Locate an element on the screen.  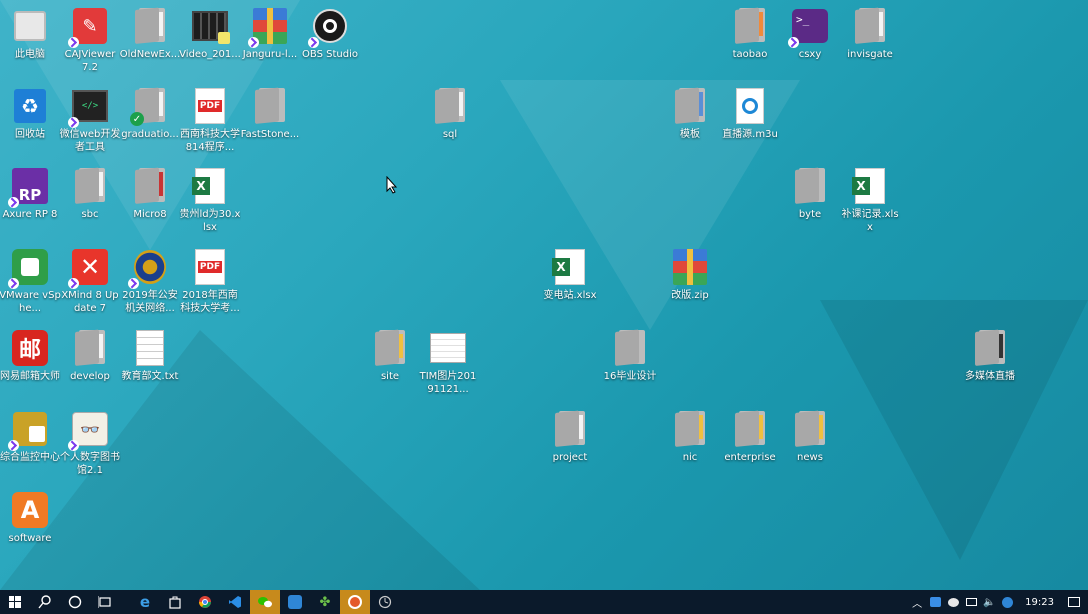
folder-icon: 模板 is located at coordinates (690, 122).